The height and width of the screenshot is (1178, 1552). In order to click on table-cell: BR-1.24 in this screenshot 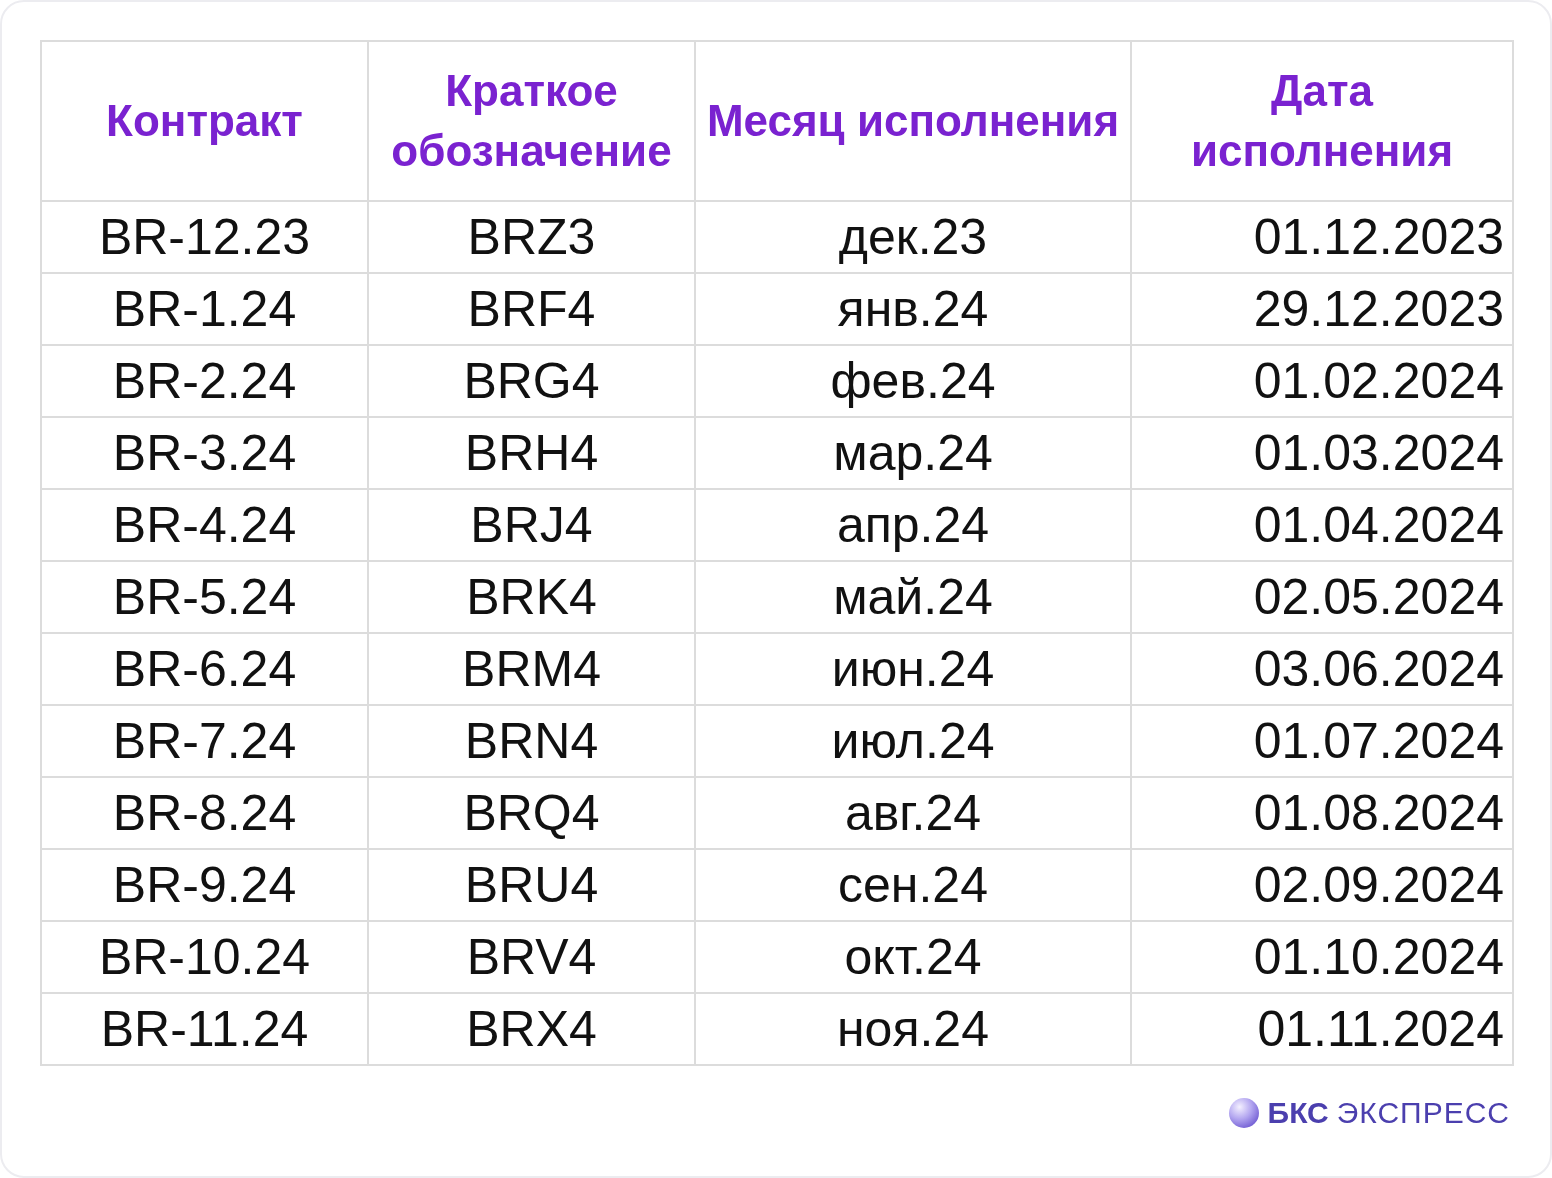, I will do `click(204, 309)`.